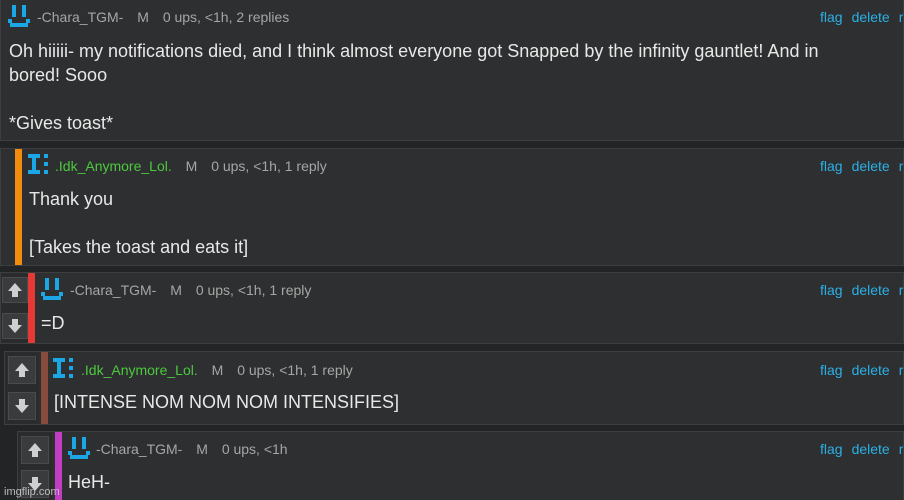  I want to click on comment-meta: 0 ups, <1h, 2 replies, so click(226, 17).